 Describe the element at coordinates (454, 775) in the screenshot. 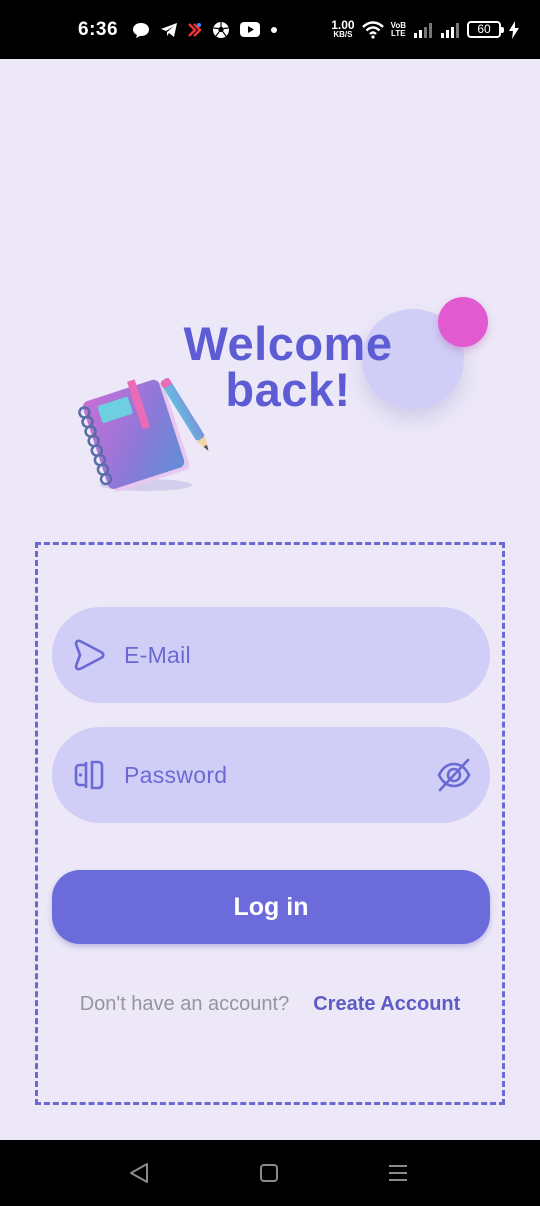

I see `eye-off-icon` at that location.